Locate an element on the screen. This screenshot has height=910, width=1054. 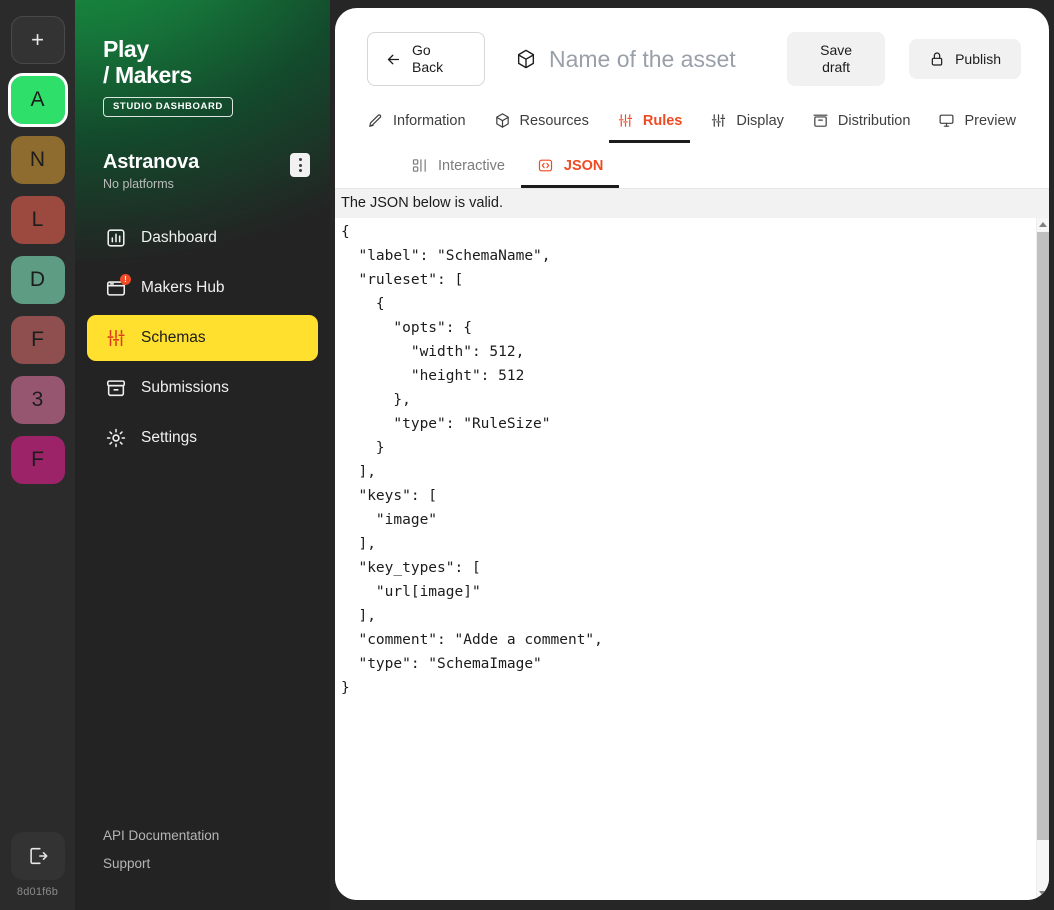
sidebar-item-label: Submissions is located at coordinates (185, 388).